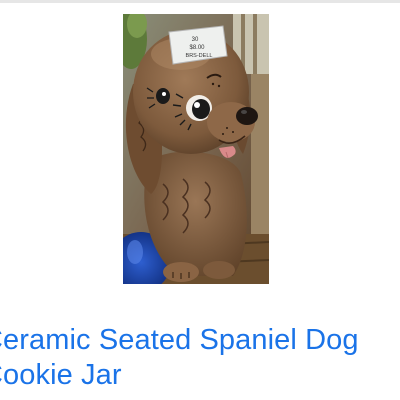 The height and width of the screenshot is (400, 400). Describe the element at coordinates (61, 375) in the screenshot. I see `product-title-line-2: Cookie Jar` at that location.